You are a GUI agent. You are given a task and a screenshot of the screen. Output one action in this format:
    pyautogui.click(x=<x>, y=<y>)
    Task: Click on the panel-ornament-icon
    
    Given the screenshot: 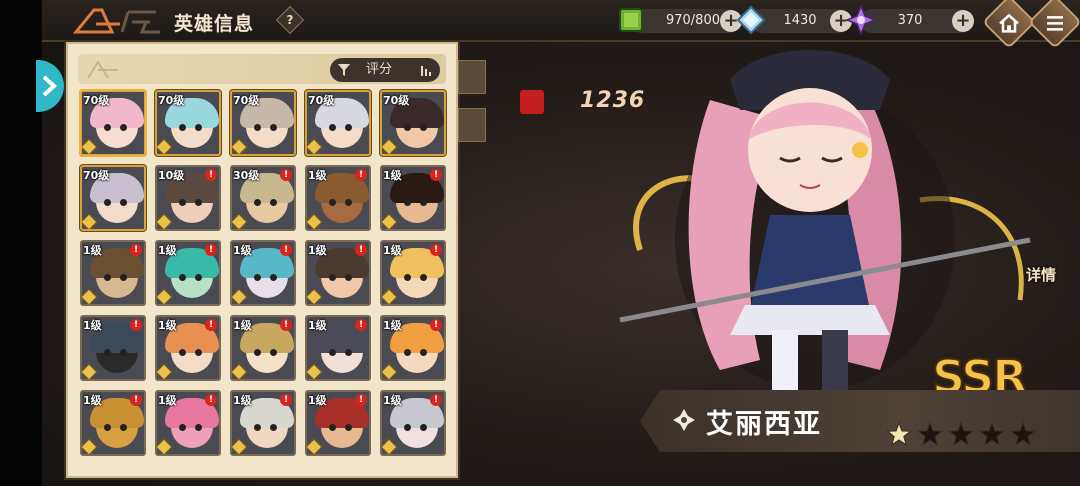 What is the action you would take?
    pyautogui.click(x=102, y=69)
    